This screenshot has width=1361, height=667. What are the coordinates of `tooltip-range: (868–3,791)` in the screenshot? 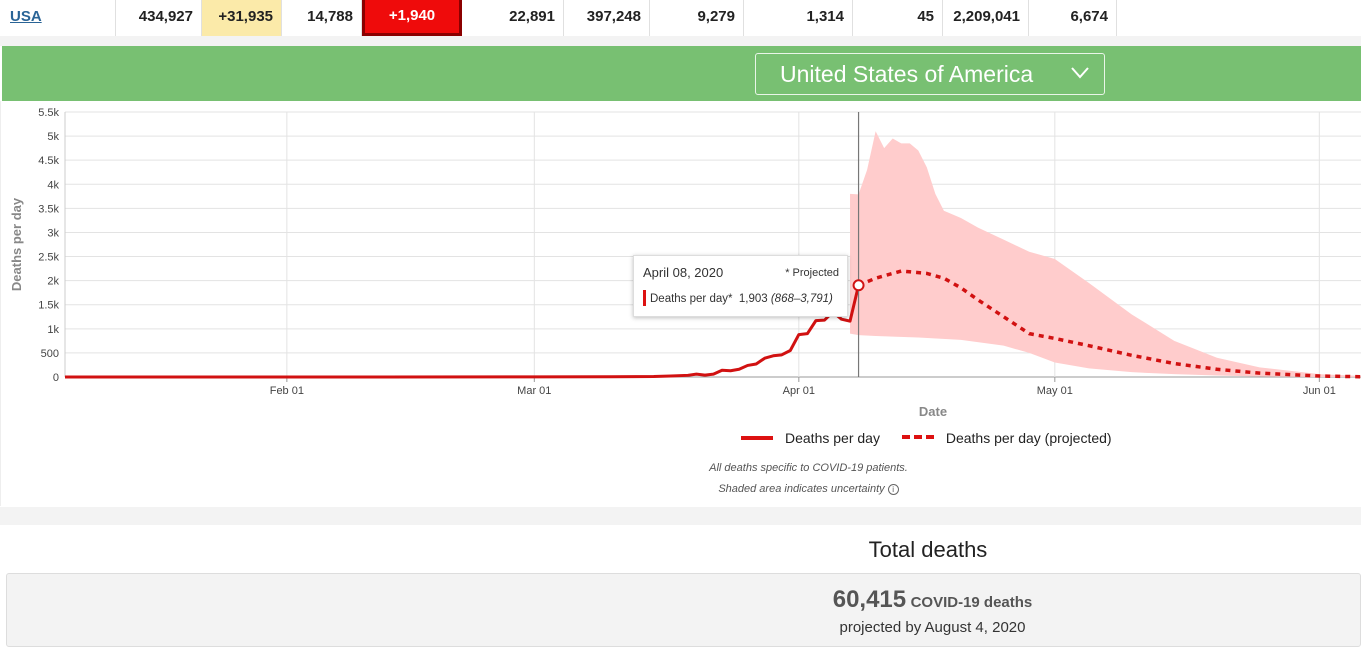 It's located at (801, 299).